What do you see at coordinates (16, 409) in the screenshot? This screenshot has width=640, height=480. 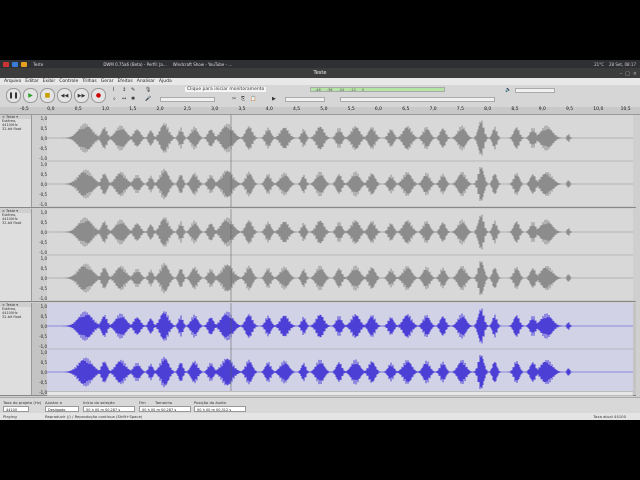 I see `project-rate-select: 44100` at bounding box center [16, 409].